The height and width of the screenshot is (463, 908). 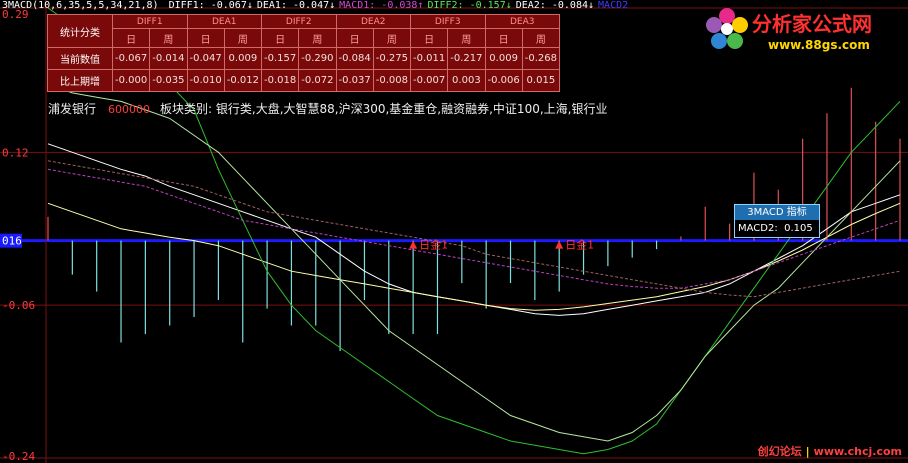 I want to click on table-cell: -0.084, so click(x=354, y=58).